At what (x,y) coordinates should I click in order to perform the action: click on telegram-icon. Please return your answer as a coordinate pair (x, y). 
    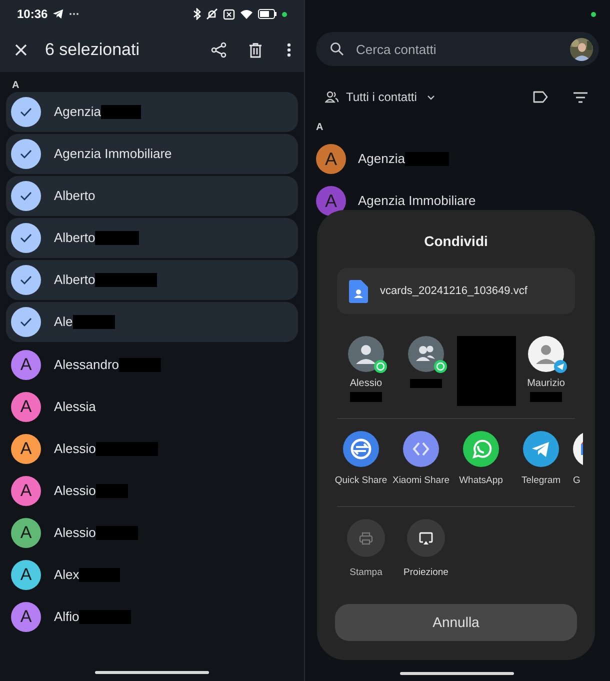
    Looking at the image, I should click on (58, 14).